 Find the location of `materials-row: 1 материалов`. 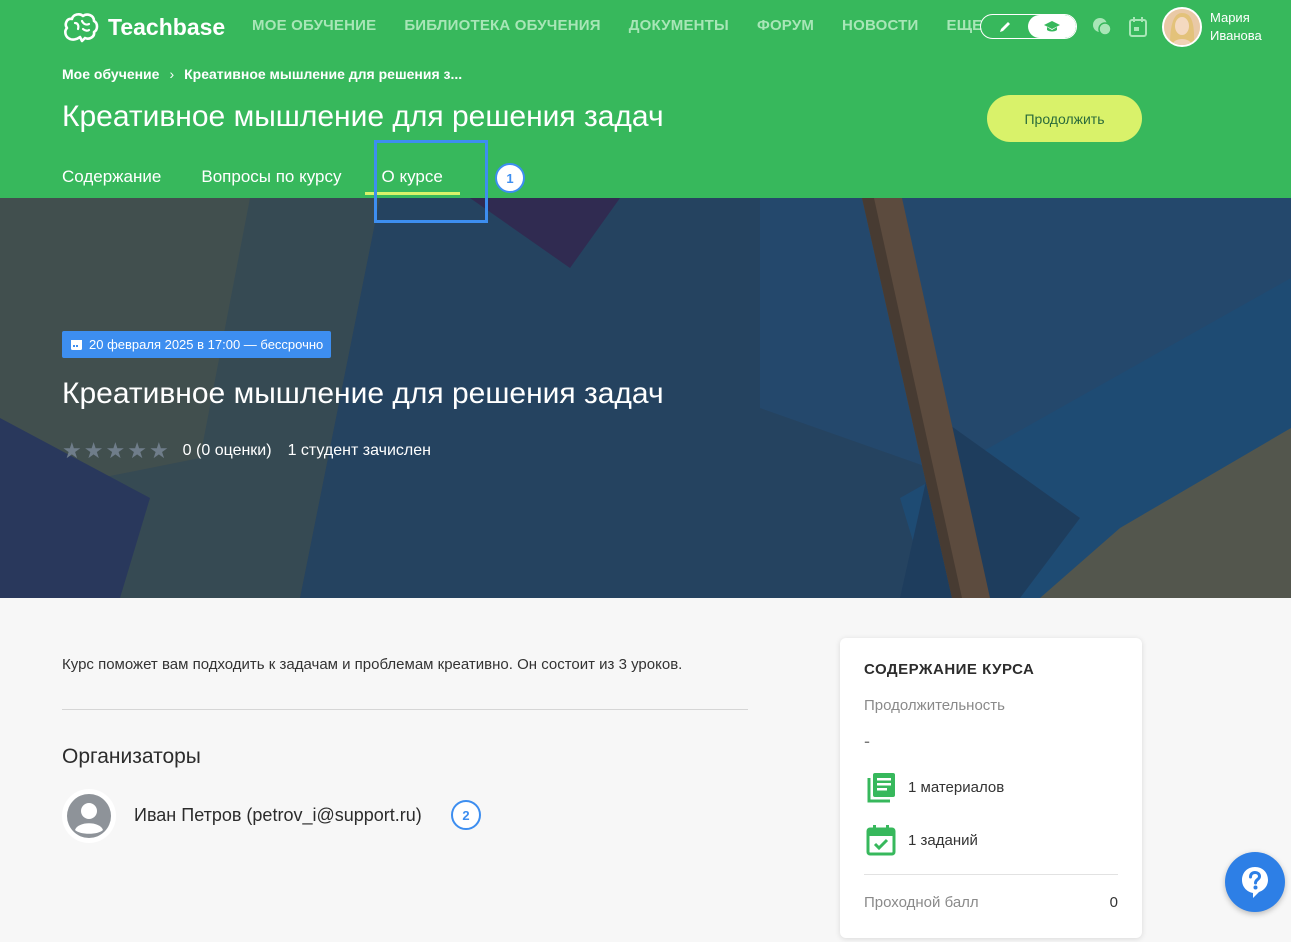

materials-row: 1 материалов is located at coordinates (934, 787).